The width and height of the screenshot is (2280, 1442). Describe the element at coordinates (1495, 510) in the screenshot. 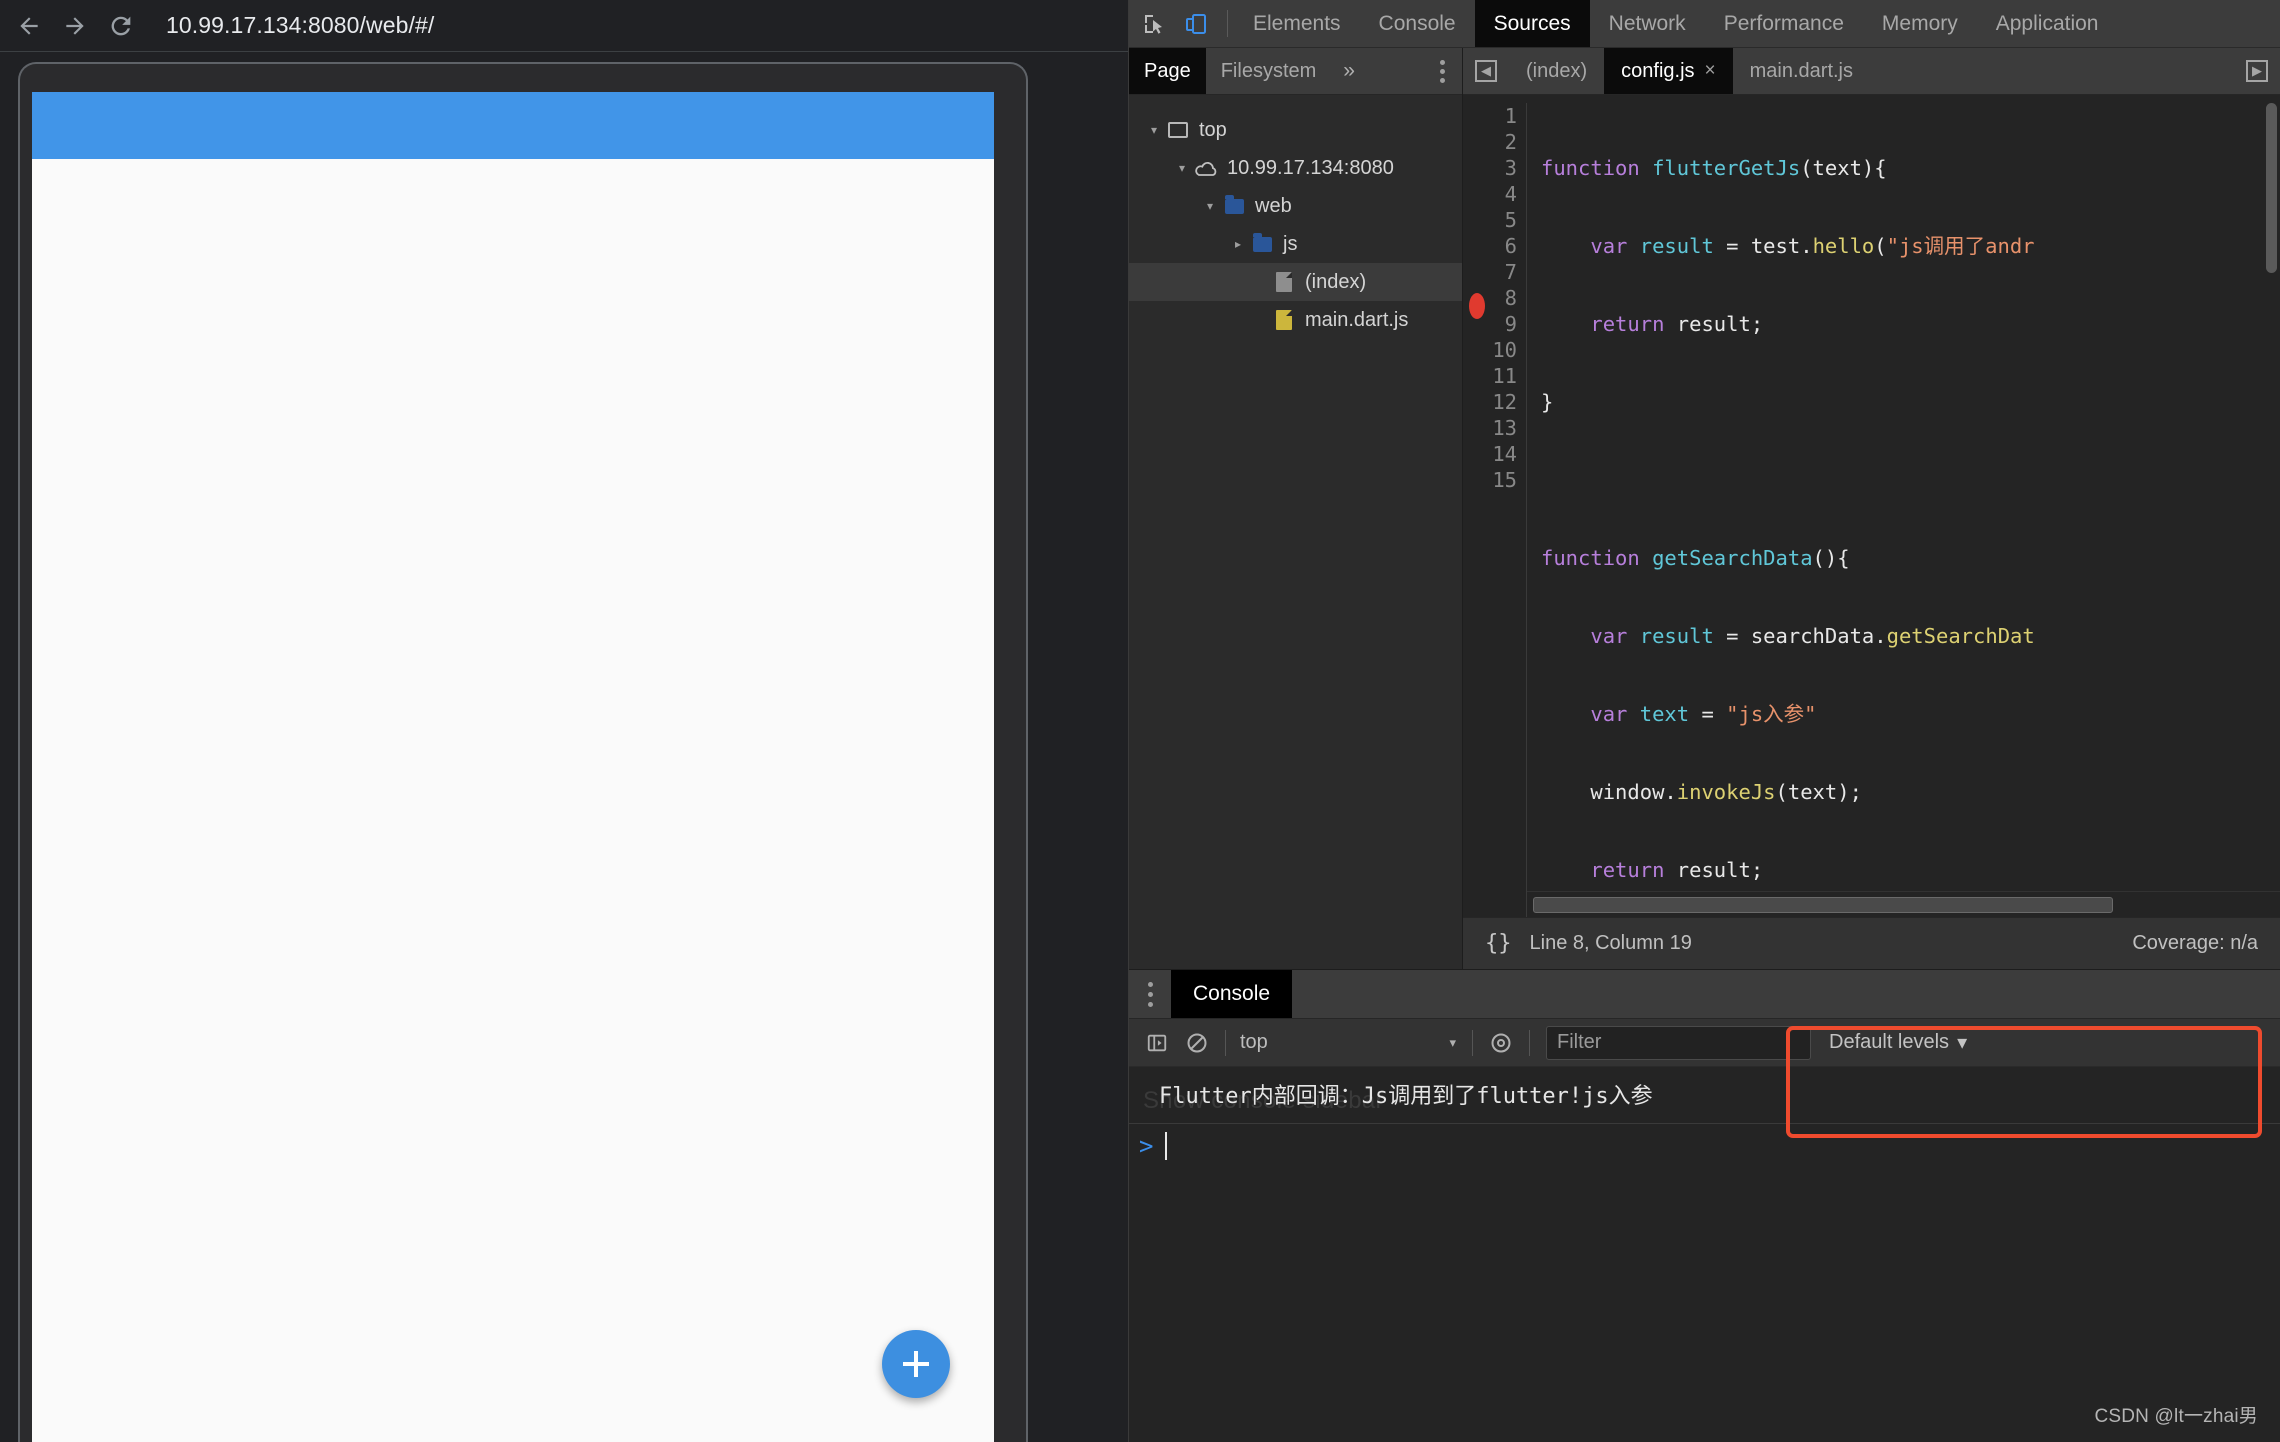

I see `line-number-gutter: 1 2 3 4 5 6 7 8 9 10 11 12 13 14 15` at that location.